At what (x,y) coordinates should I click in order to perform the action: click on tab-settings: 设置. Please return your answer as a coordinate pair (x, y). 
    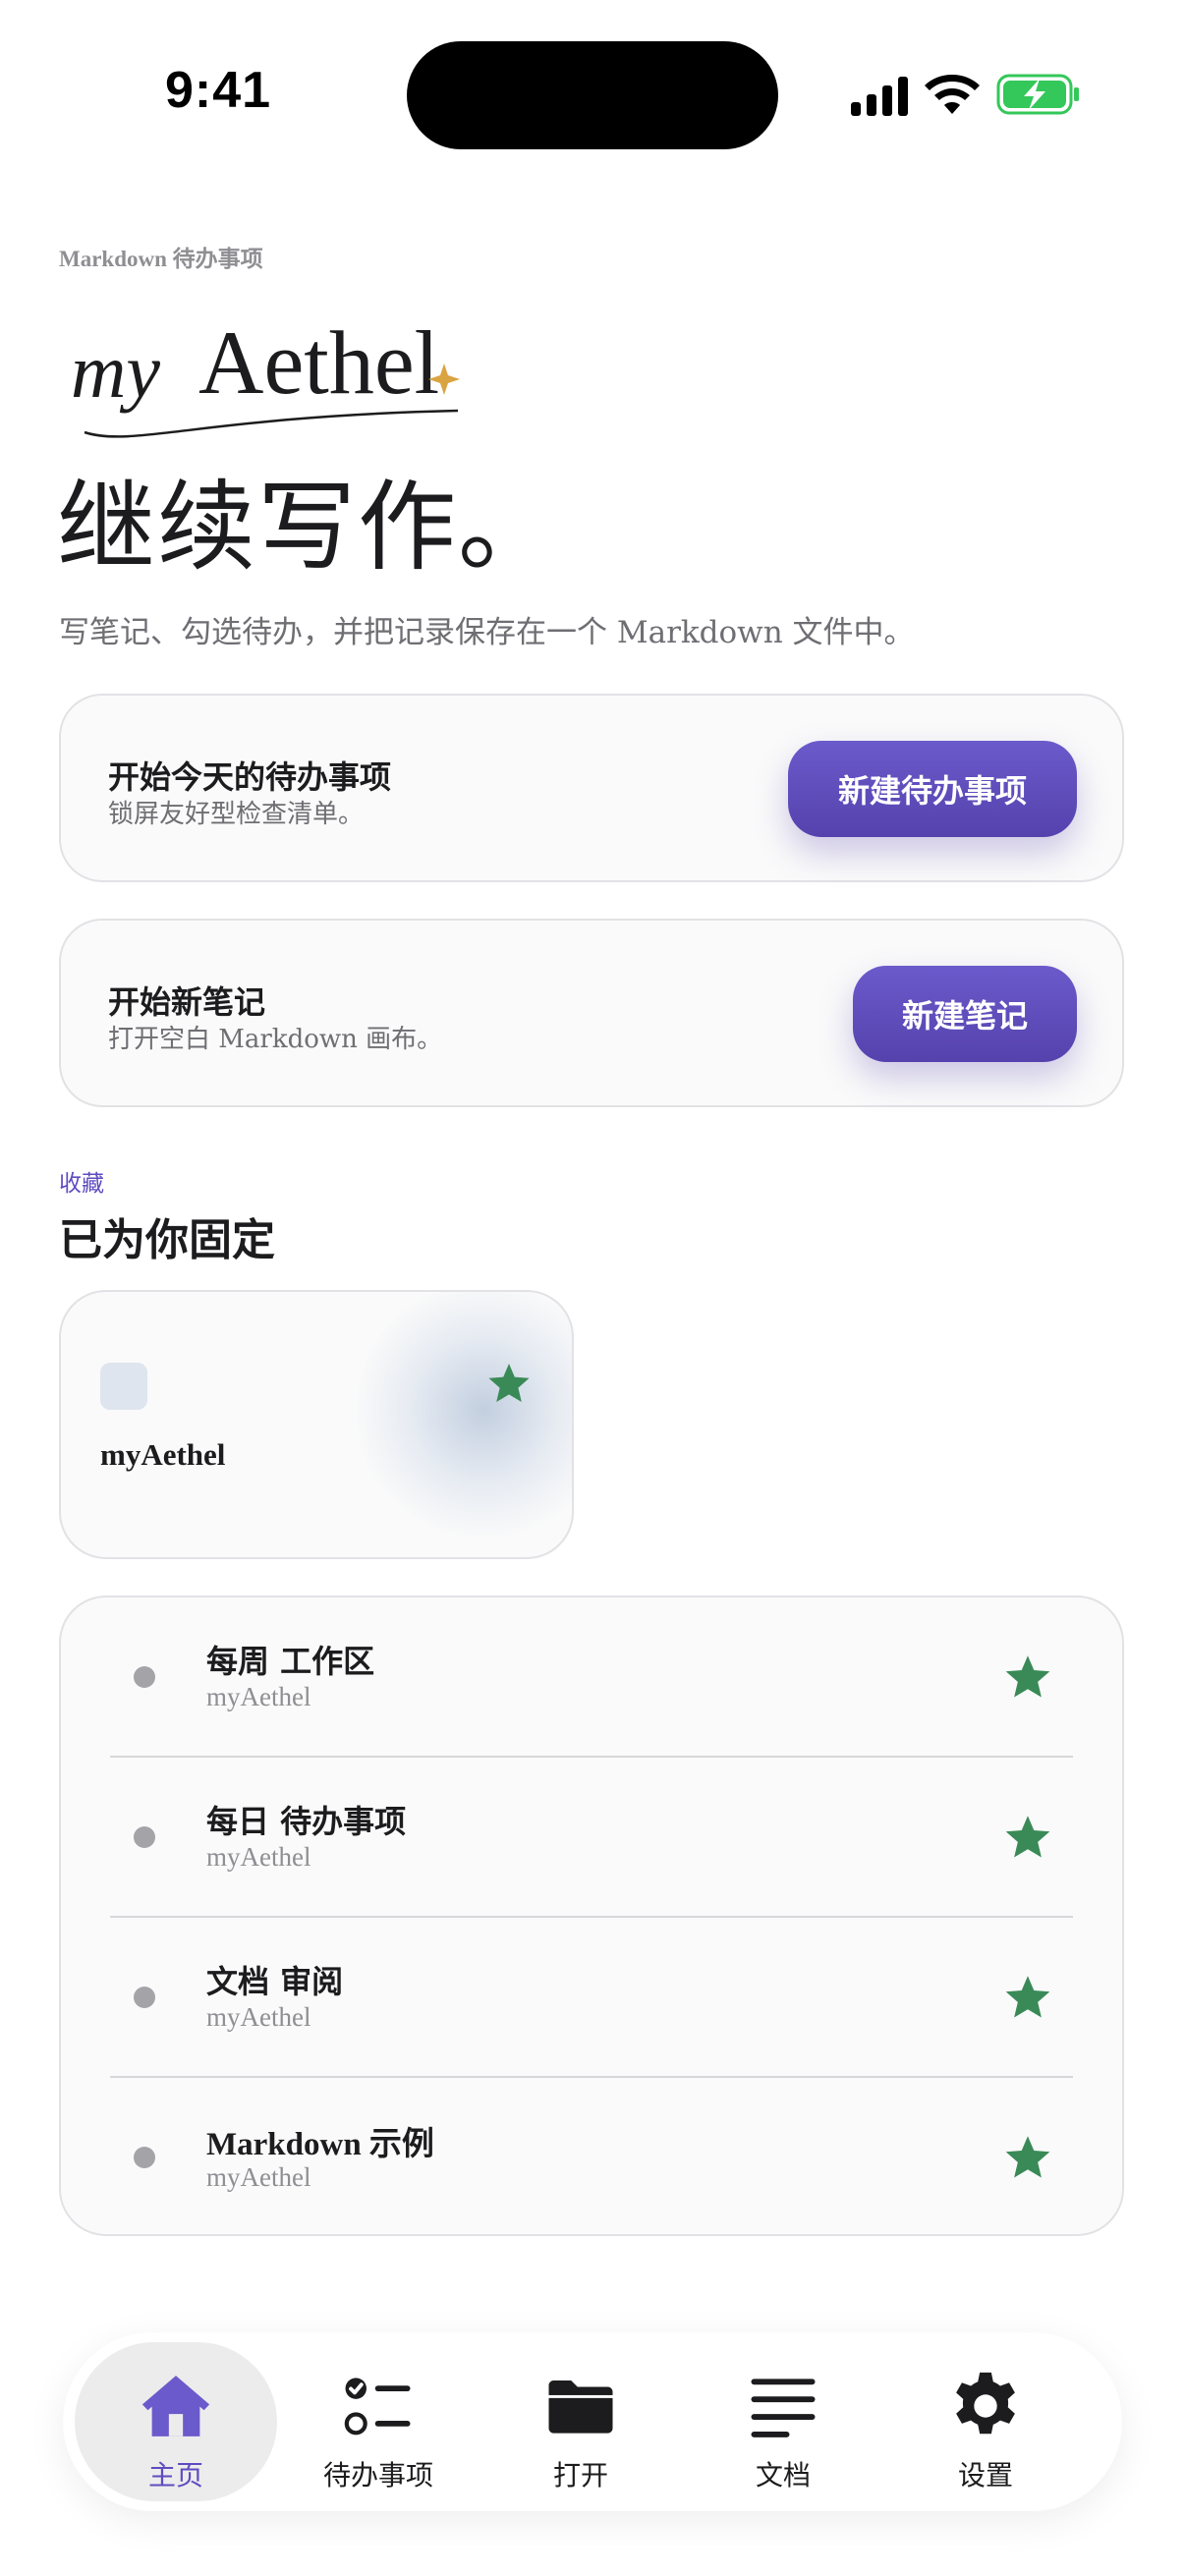
    Looking at the image, I should click on (986, 2421).